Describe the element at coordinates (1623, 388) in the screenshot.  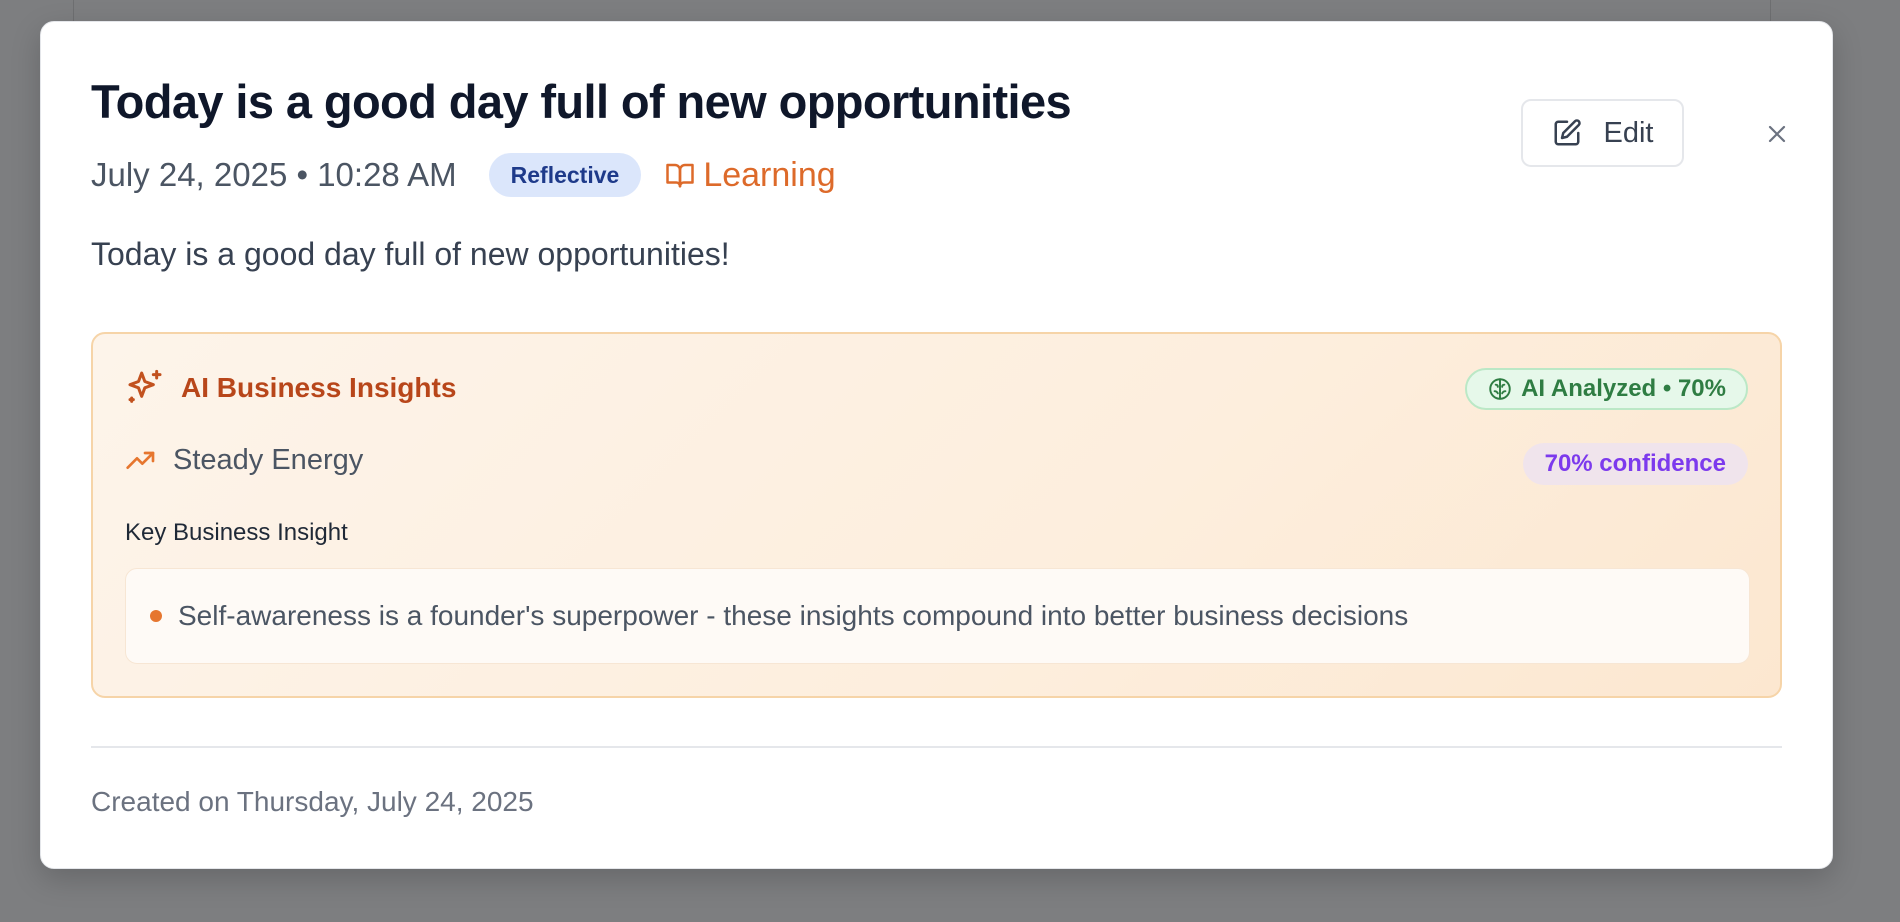
I see `ai-analyzed-label: AI Analyzed • 70%` at that location.